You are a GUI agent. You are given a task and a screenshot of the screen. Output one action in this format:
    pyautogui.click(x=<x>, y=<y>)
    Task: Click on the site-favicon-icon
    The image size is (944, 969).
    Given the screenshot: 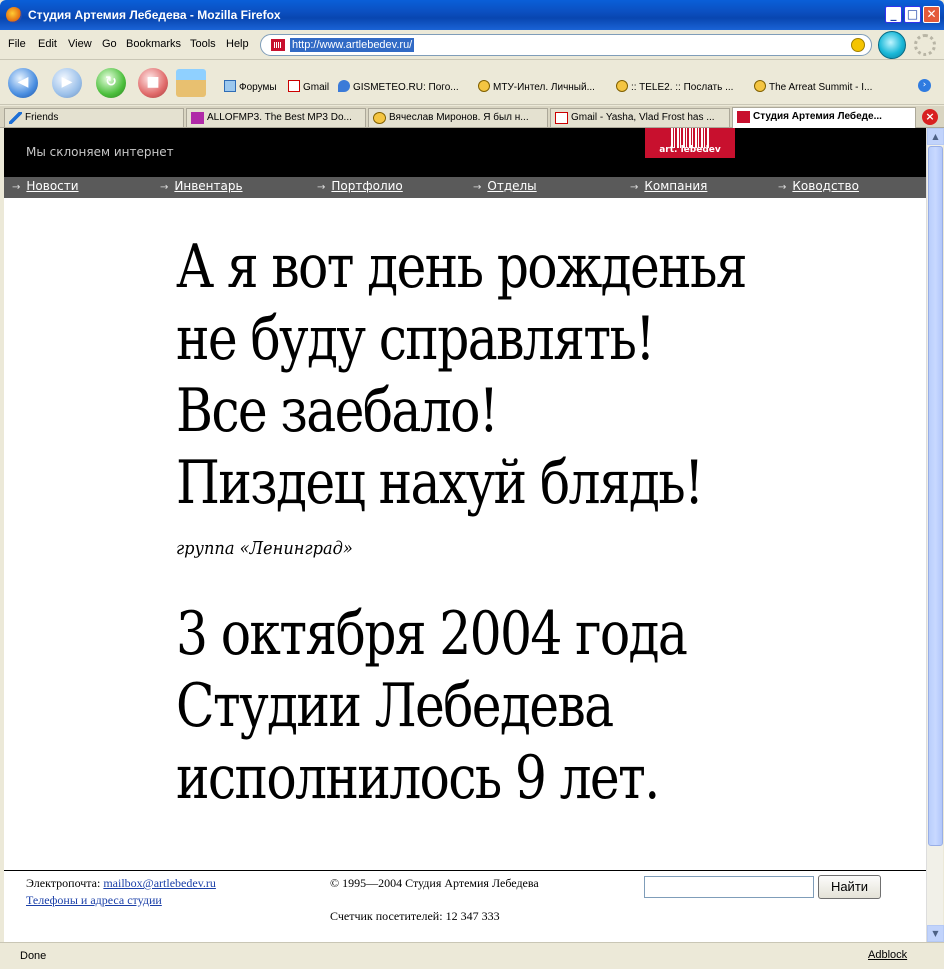 What is the action you would take?
    pyautogui.click(x=278, y=45)
    